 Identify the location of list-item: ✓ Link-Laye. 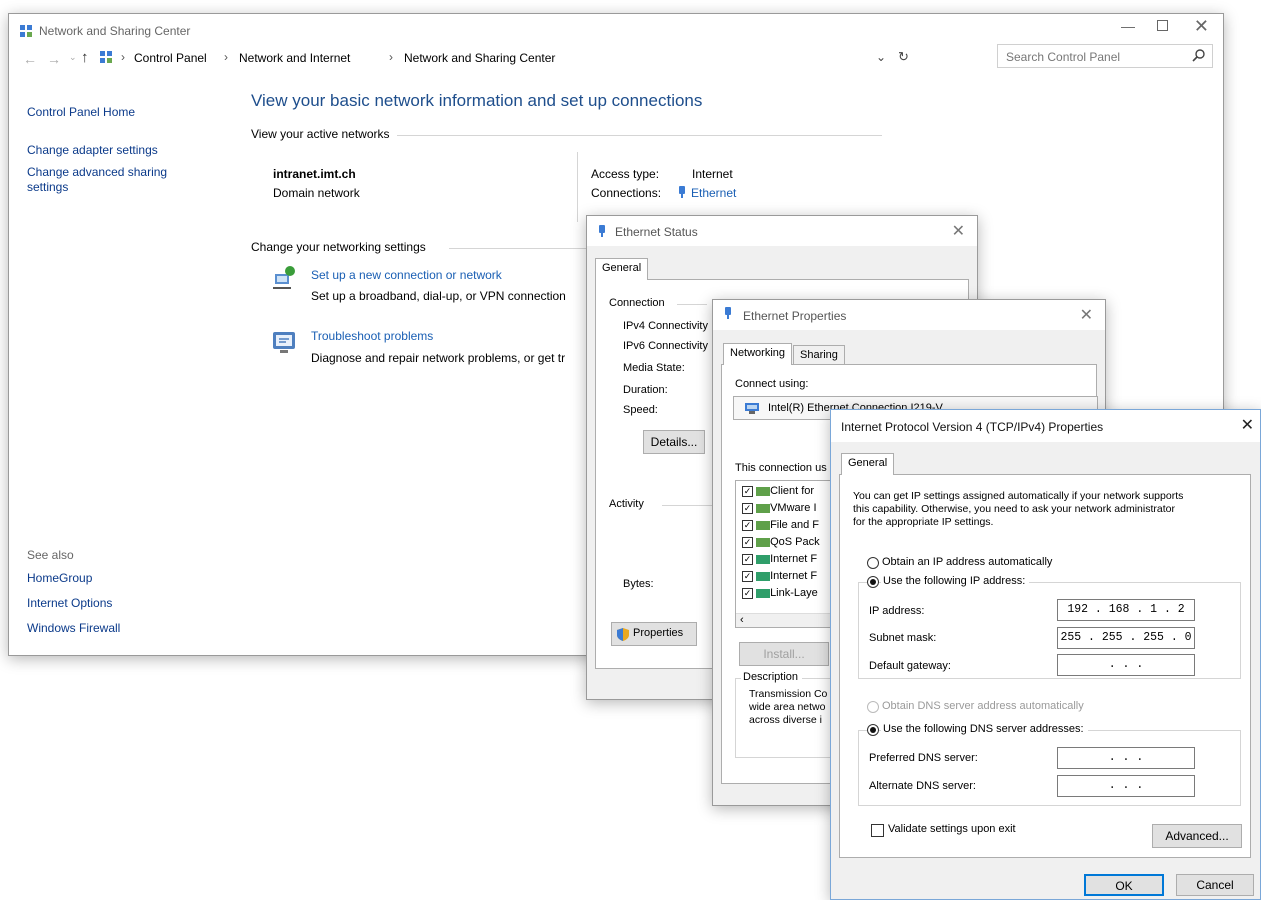
(780, 593).